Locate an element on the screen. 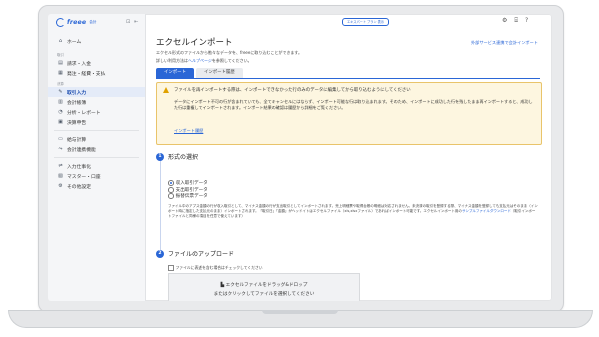 This screenshot has width=599, height=337. sidebar-item-payment: ▦ 発注・経費・支払 is located at coordinates (96, 73).